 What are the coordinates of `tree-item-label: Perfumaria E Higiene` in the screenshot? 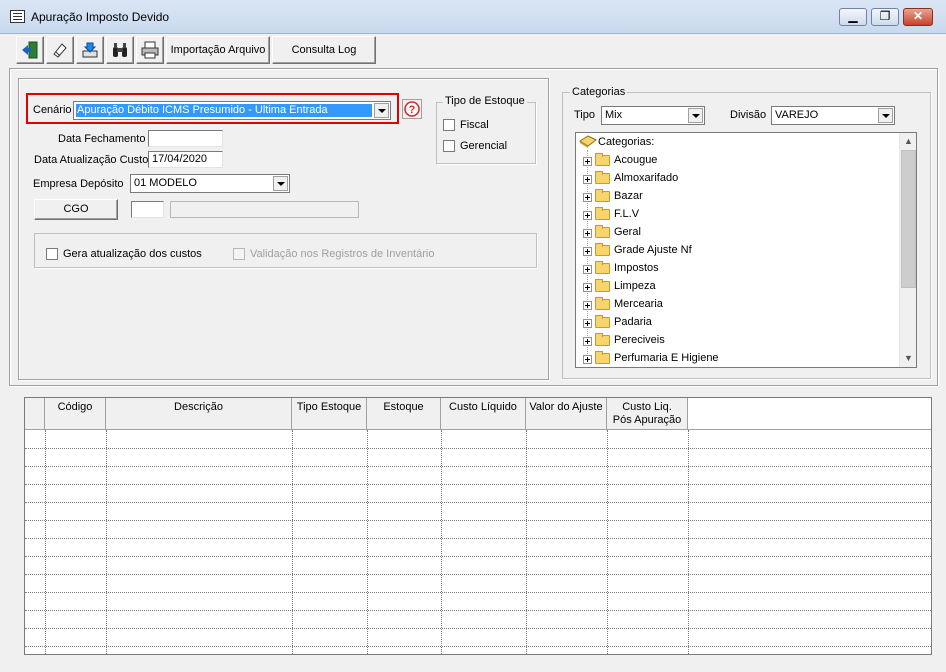 It's located at (666, 358).